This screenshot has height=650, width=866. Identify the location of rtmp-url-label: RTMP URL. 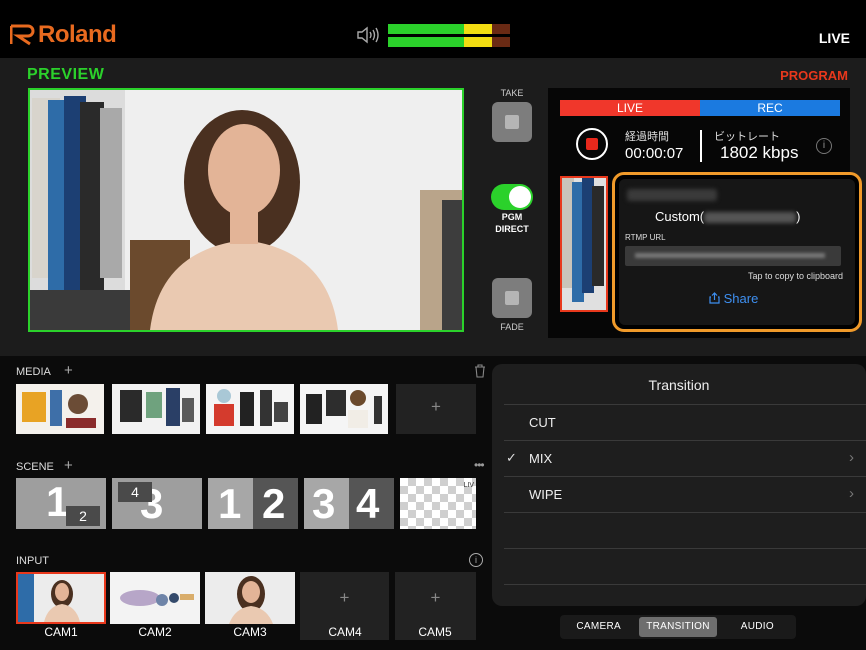
(645, 237).